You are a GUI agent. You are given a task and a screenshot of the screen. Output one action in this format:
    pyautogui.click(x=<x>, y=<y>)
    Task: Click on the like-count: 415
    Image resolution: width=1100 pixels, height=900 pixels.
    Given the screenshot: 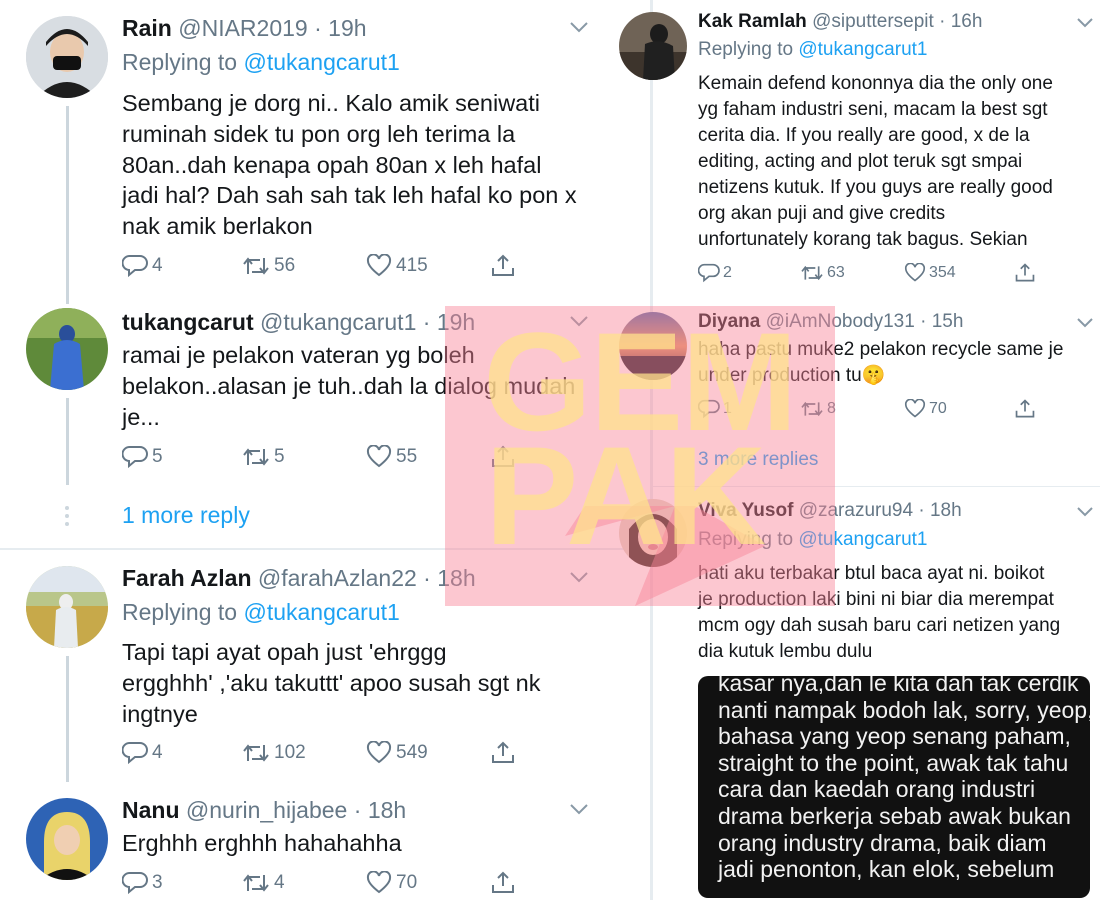 What is the action you would take?
    pyautogui.click(x=412, y=265)
    